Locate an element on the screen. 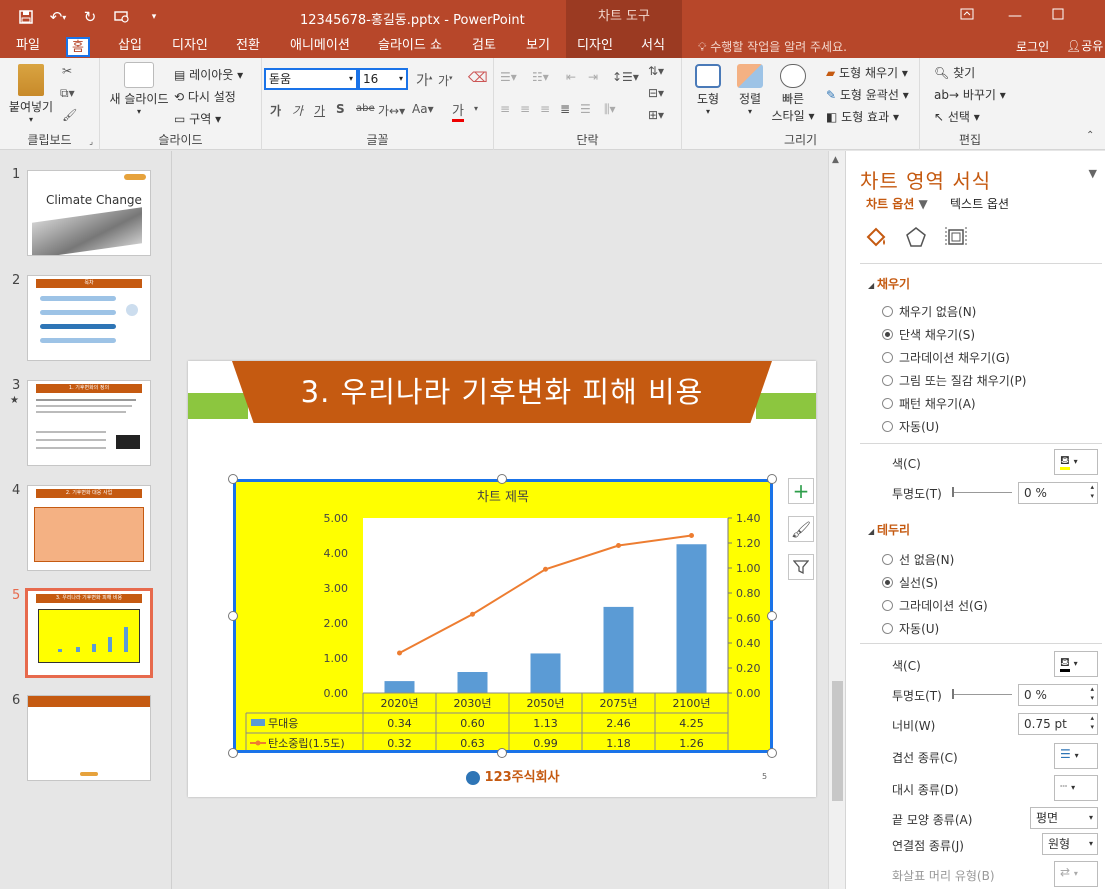 The image size is (1105, 889). fill-section-header: ◢ 채우기 is located at coordinates (889, 283).